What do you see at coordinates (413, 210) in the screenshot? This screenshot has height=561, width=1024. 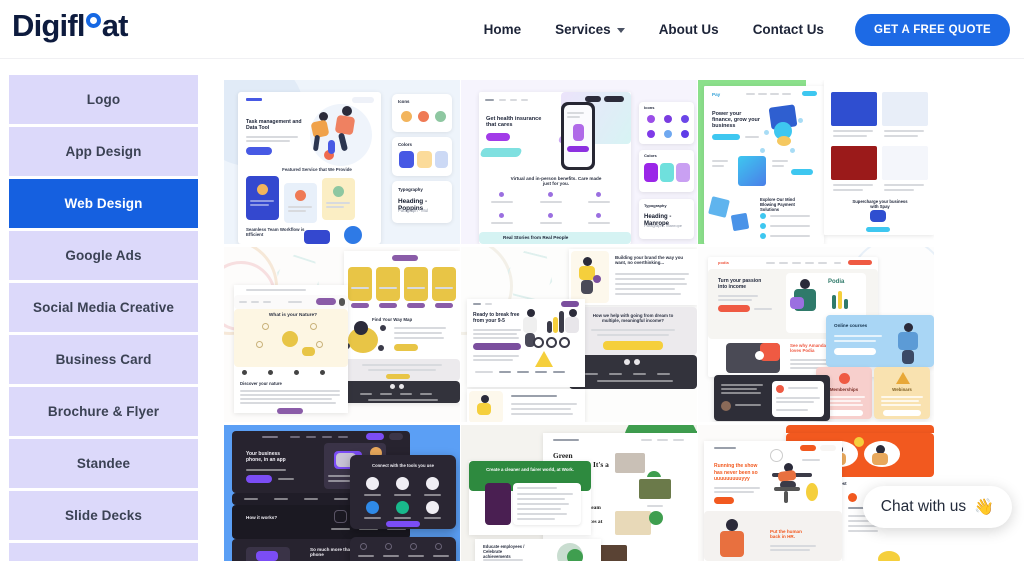 I see `panel-paragraph: Paragraph - Mul` at bounding box center [413, 210].